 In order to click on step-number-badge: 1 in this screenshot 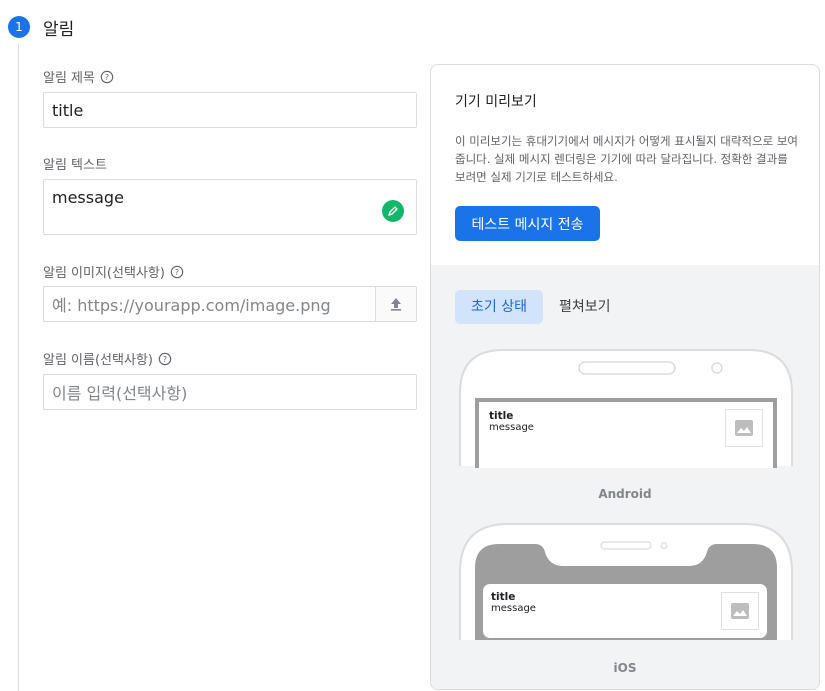, I will do `click(19, 27)`.